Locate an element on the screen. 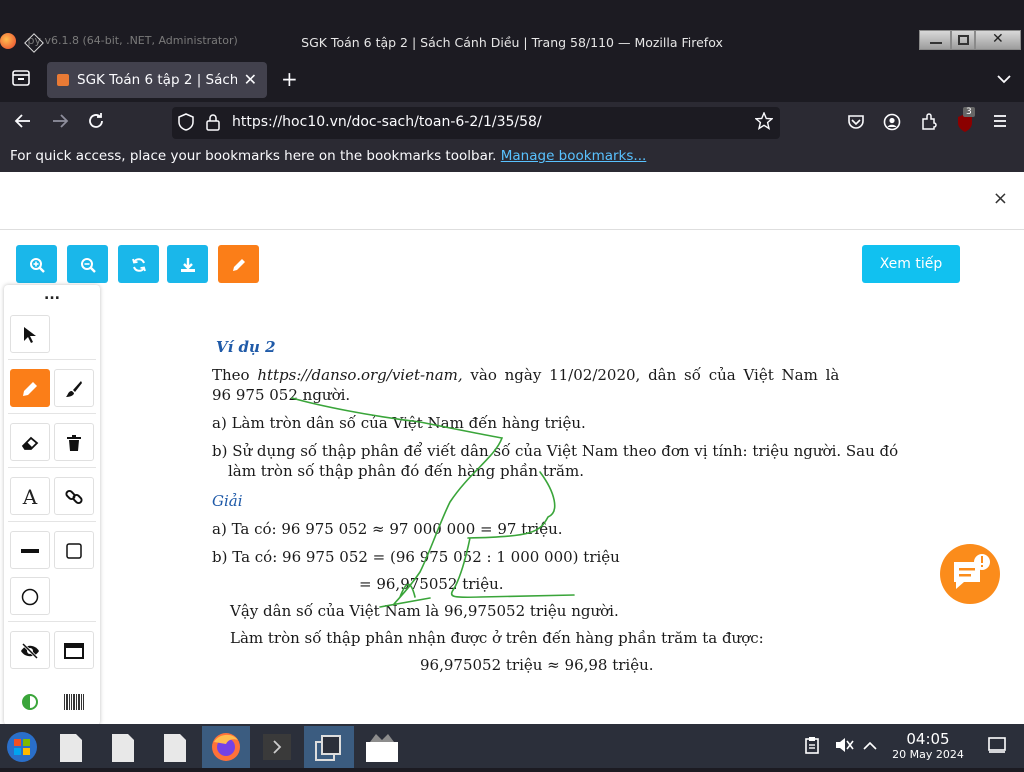 This screenshot has height=772, width=1024. close-window-button: ✕ is located at coordinates (998, 40).